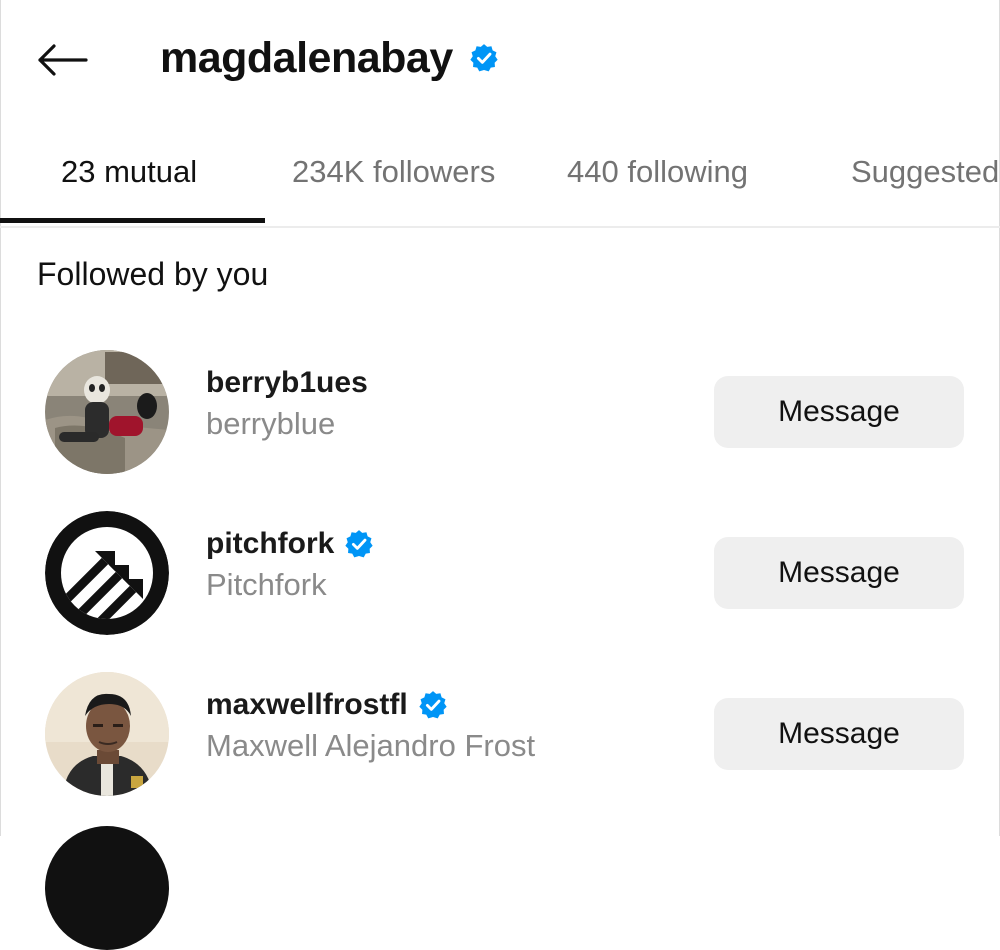 The image size is (1000, 950). I want to click on full-name: Pitchfork, so click(266, 584).